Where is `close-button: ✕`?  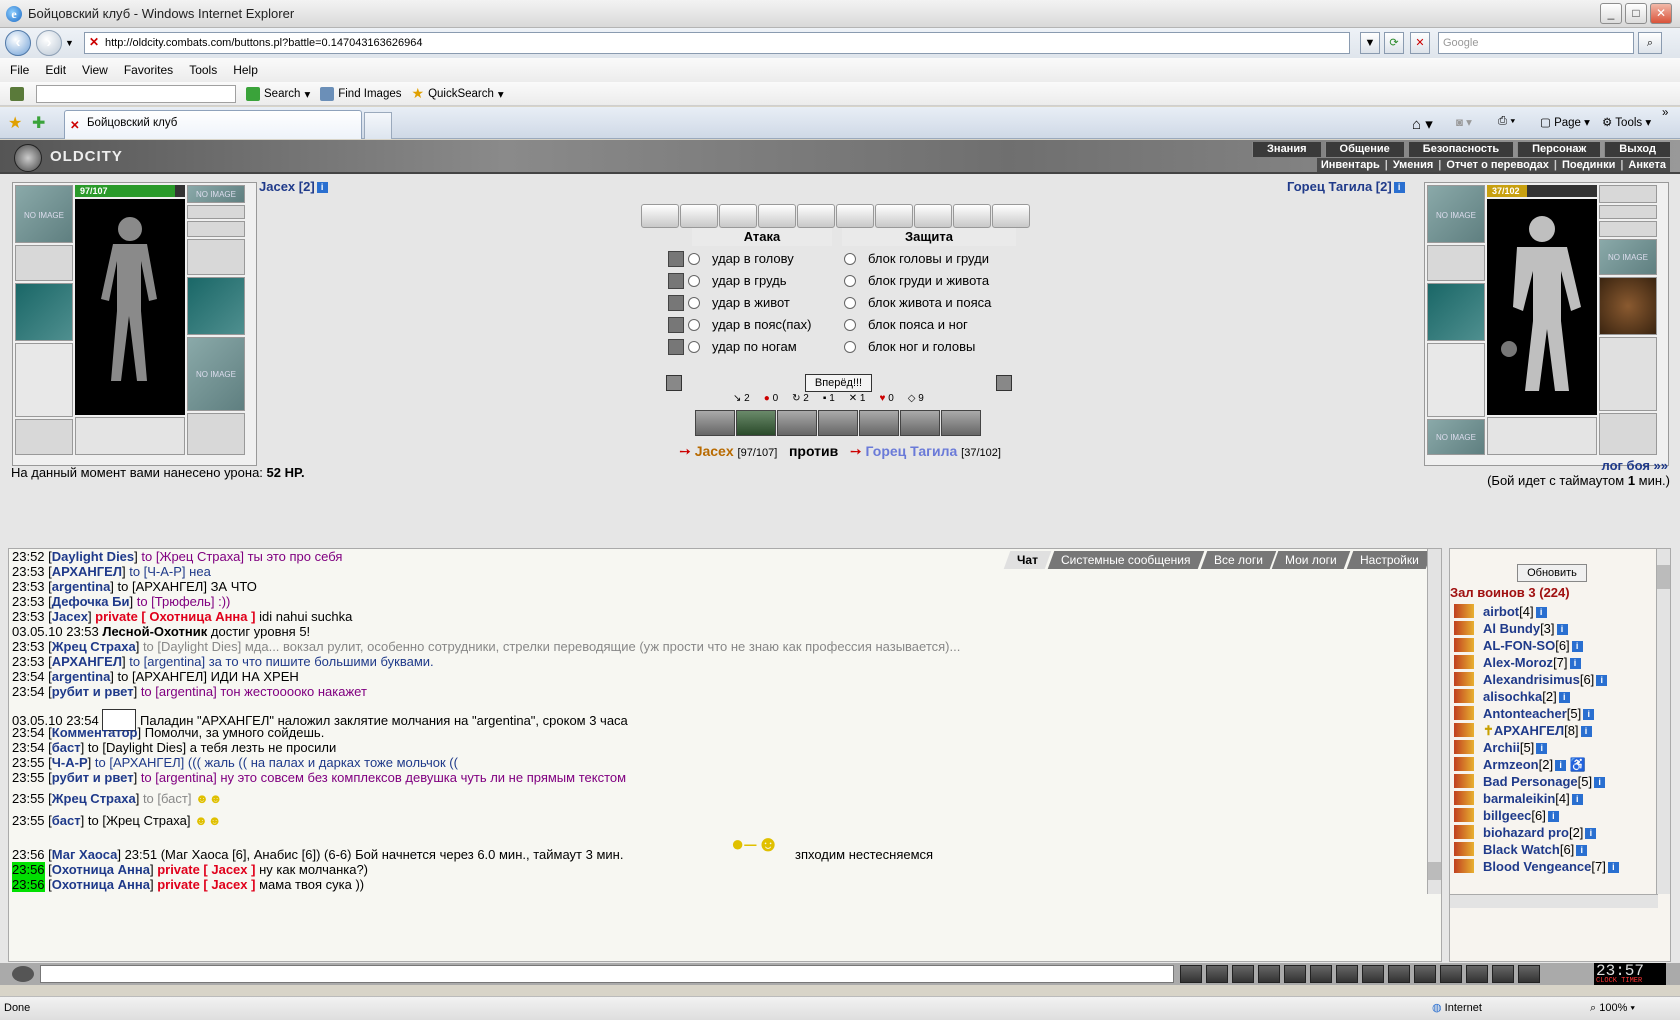 close-button: ✕ is located at coordinates (1661, 13).